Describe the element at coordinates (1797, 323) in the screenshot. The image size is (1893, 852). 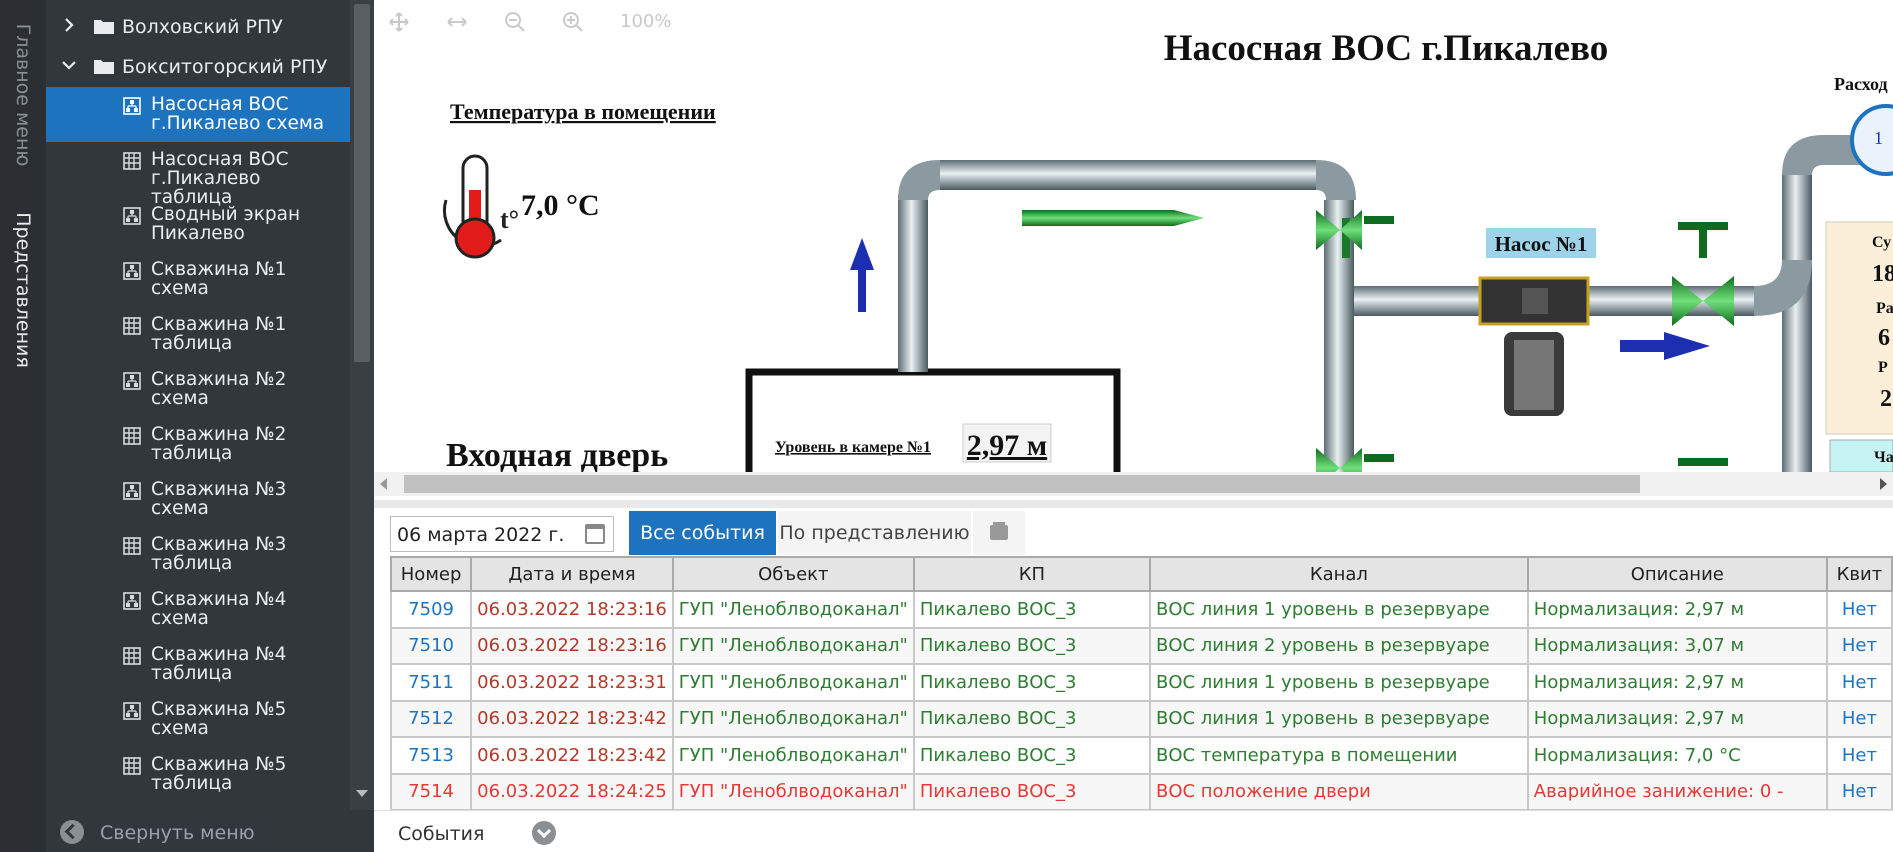
I see `pipe-right` at that location.